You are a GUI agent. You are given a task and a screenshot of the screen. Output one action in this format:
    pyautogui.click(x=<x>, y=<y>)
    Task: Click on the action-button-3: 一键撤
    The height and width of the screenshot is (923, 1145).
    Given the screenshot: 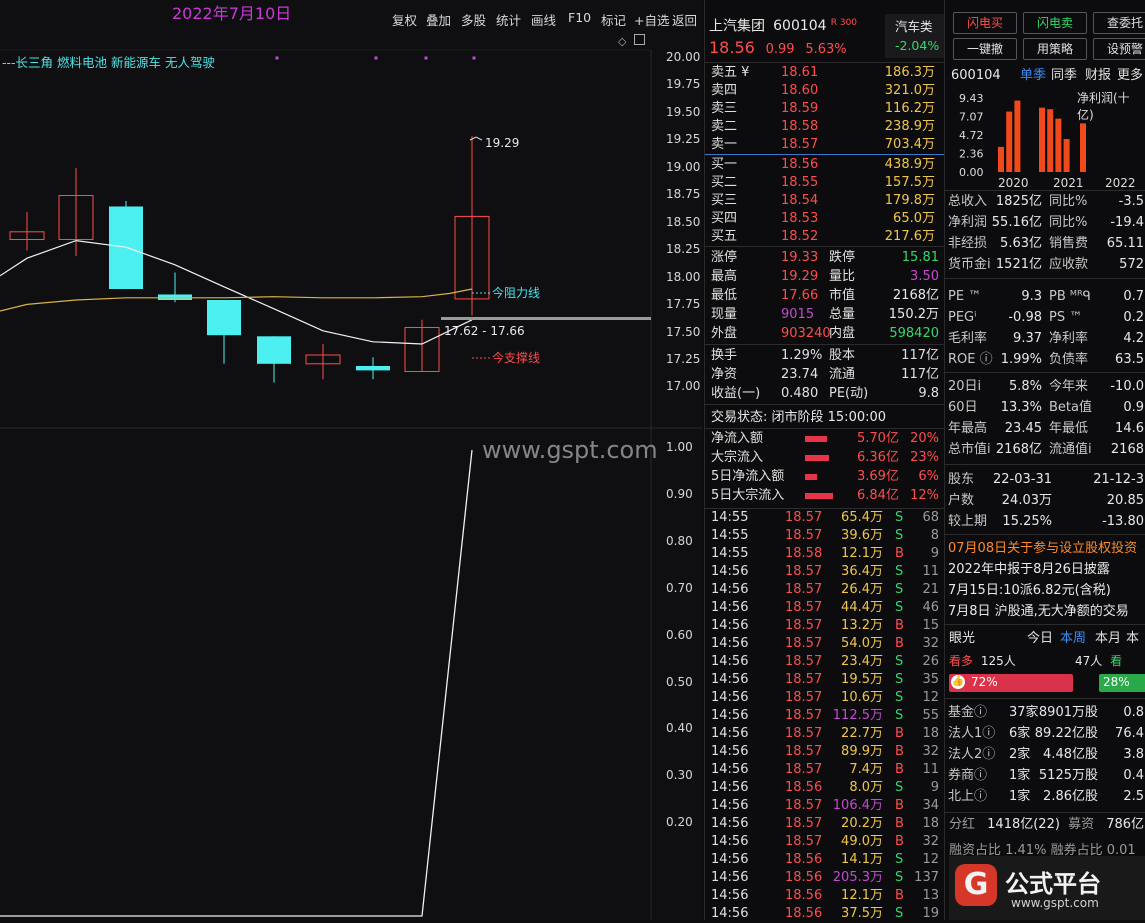 What is the action you would take?
    pyautogui.click(x=985, y=49)
    